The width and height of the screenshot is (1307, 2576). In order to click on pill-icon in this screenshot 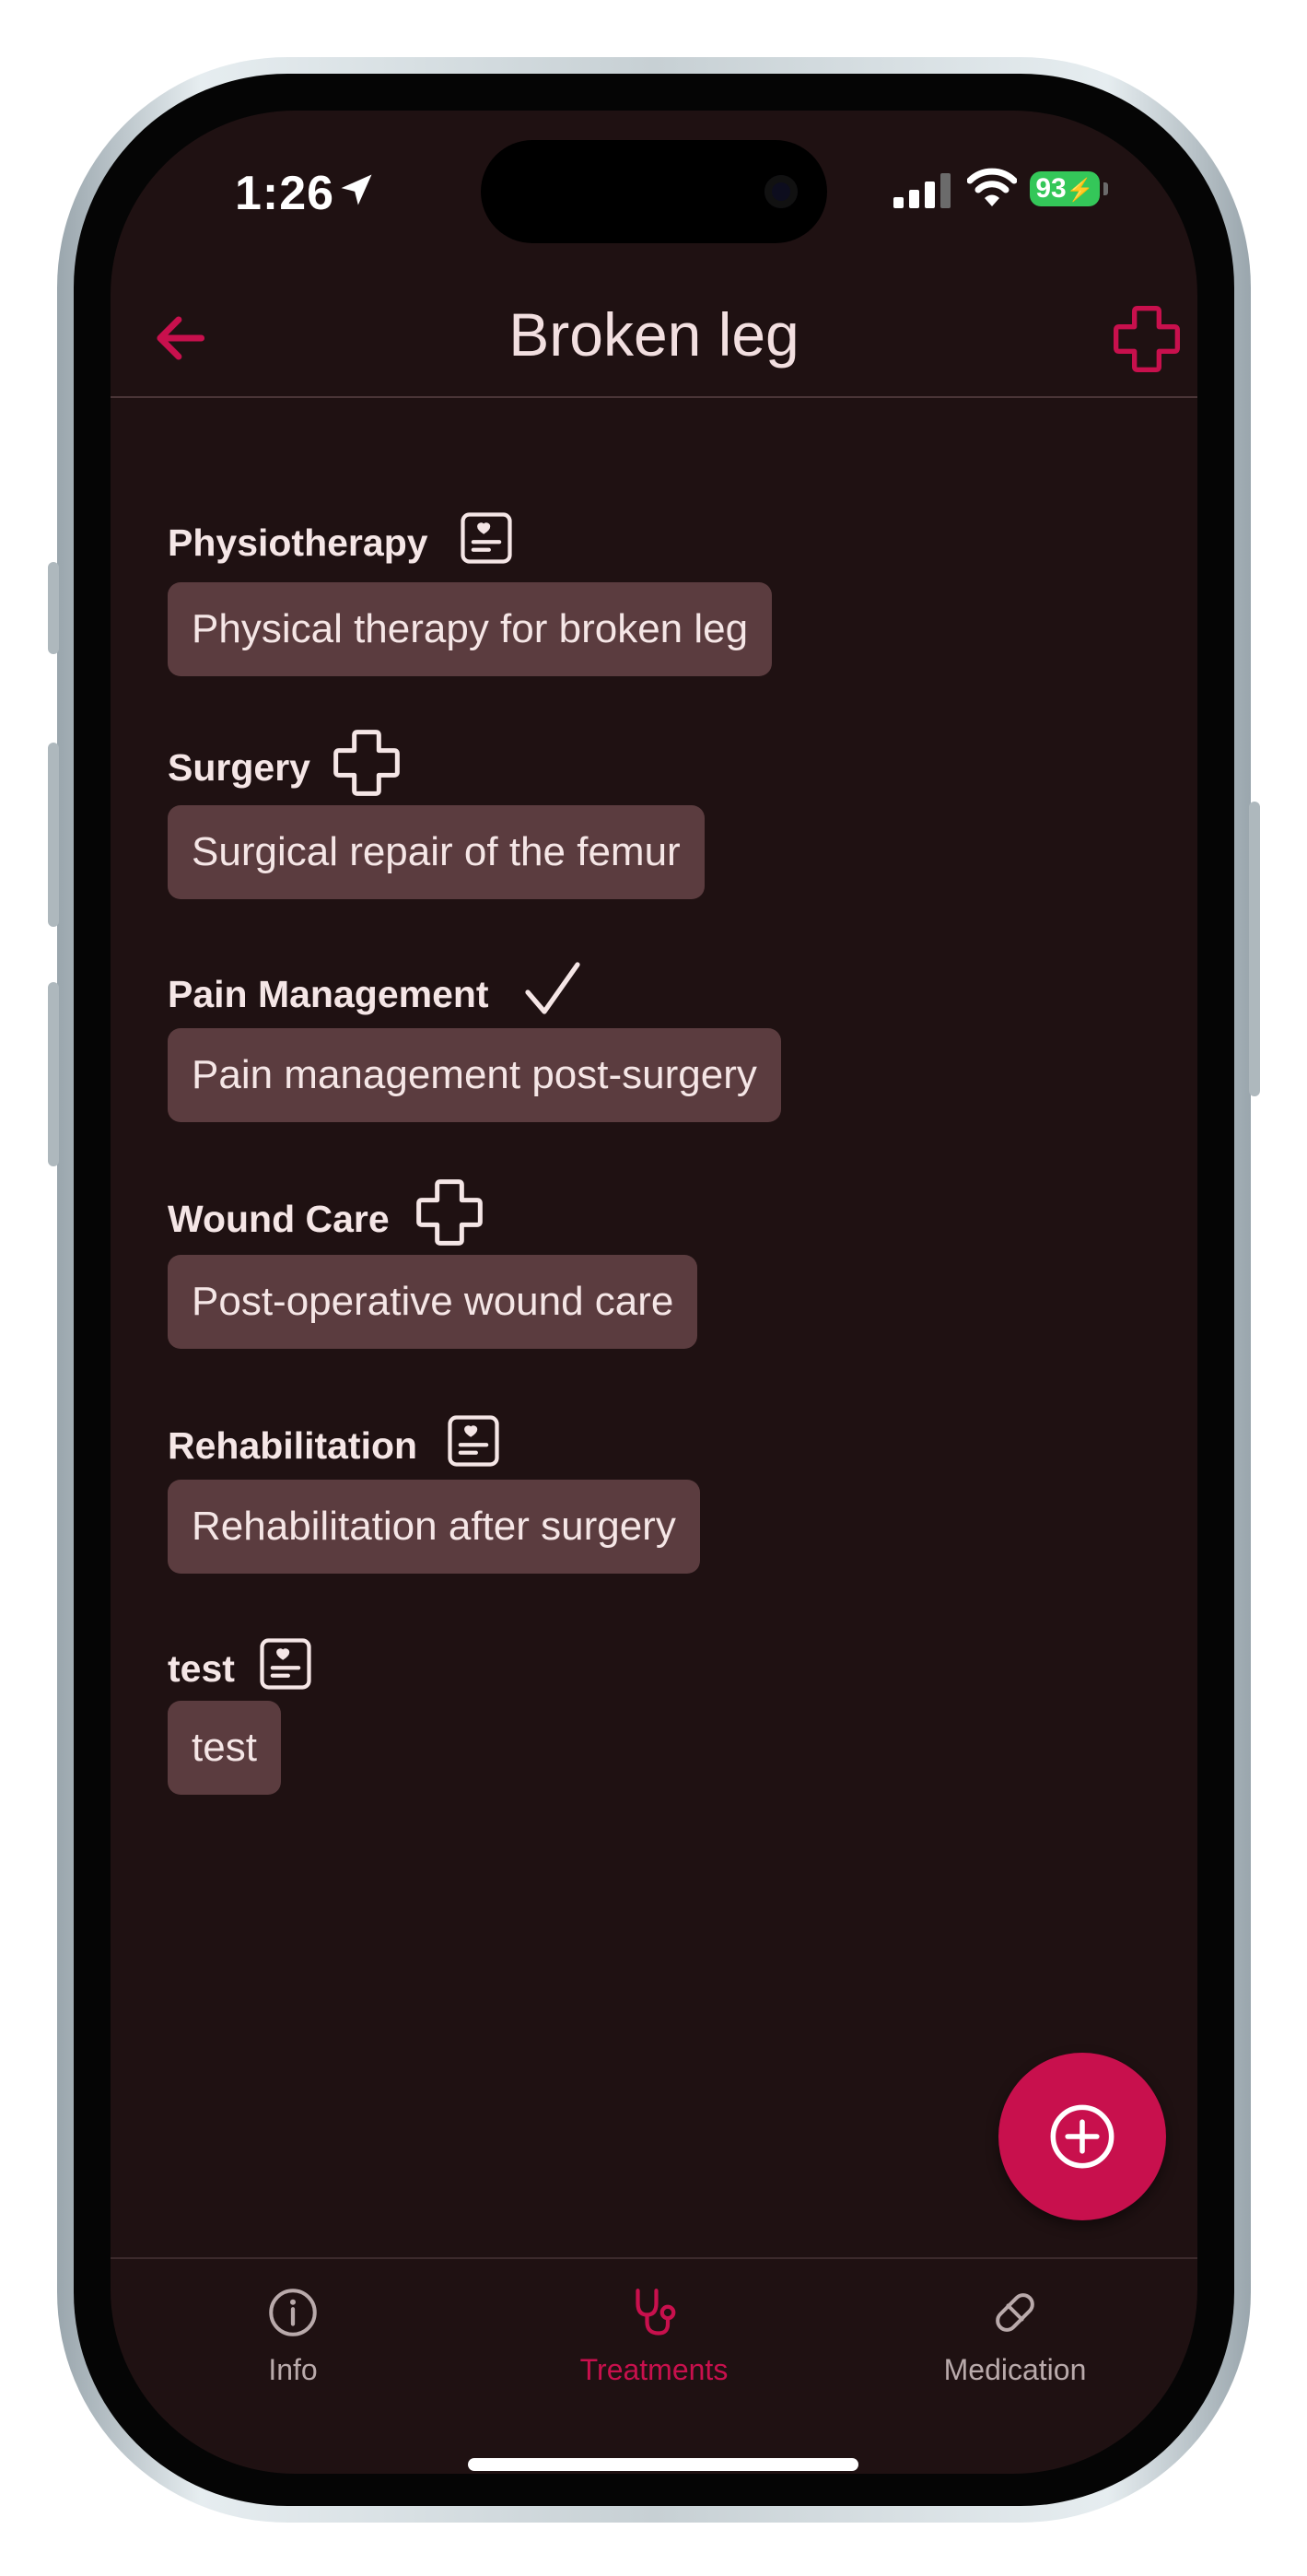, I will do `click(1015, 2312)`.